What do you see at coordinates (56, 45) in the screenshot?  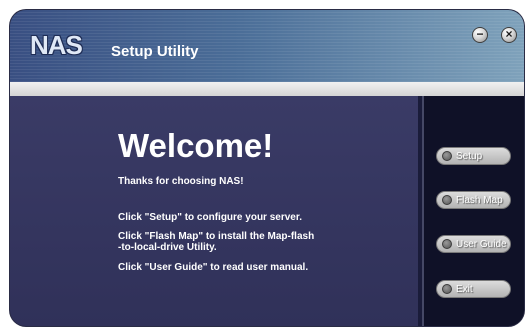 I see `nas-logo: NAS` at bounding box center [56, 45].